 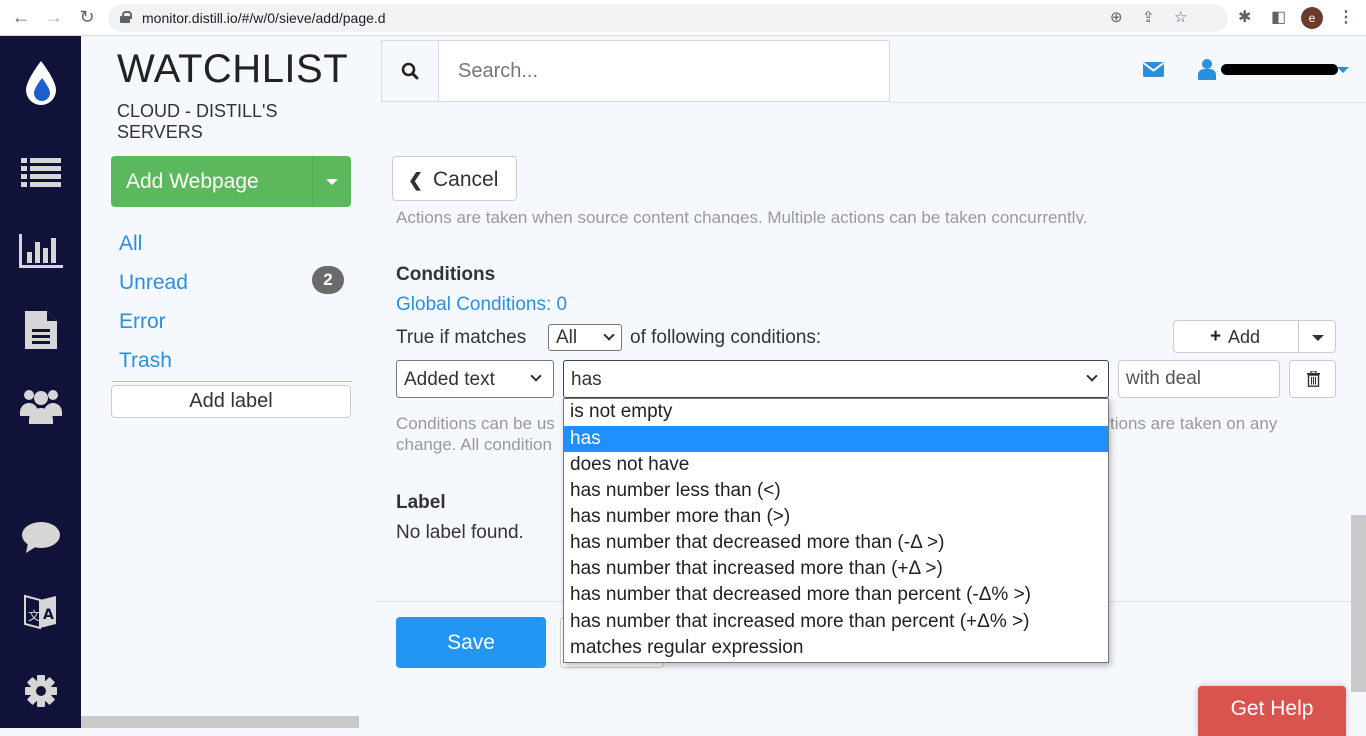 I want to click on menu-kebab-icon: ⋮, so click(x=1346, y=17).